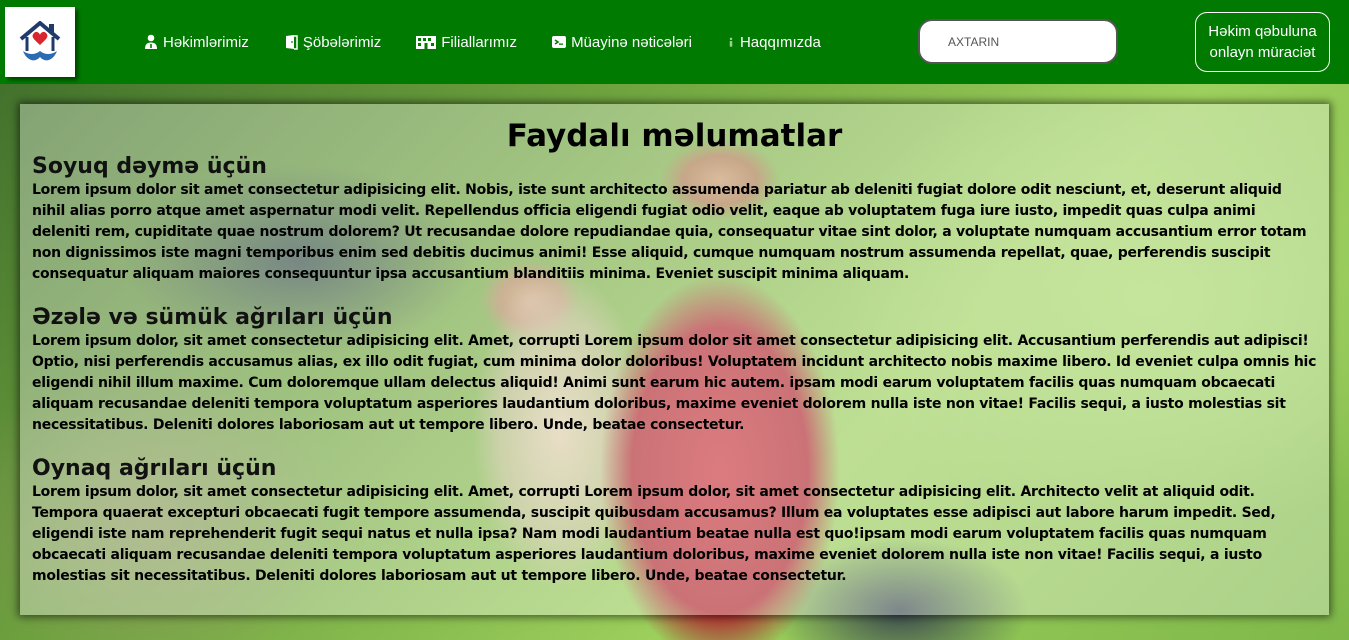 Image resolution: width=1349 pixels, height=640 pixels. What do you see at coordinates (479, 42) in the screenshot?
I see `nav-label: Filiallarımız` at bounding box center [479, 42].